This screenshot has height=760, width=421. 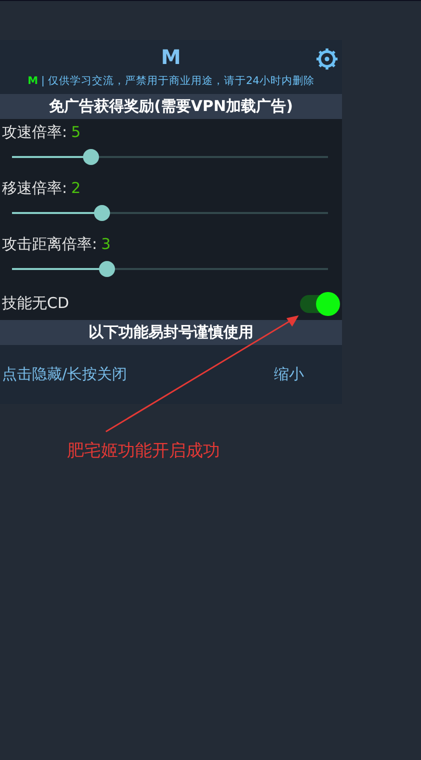 I want to click on shrink-link: 缩小, so click(x=289, y=374).